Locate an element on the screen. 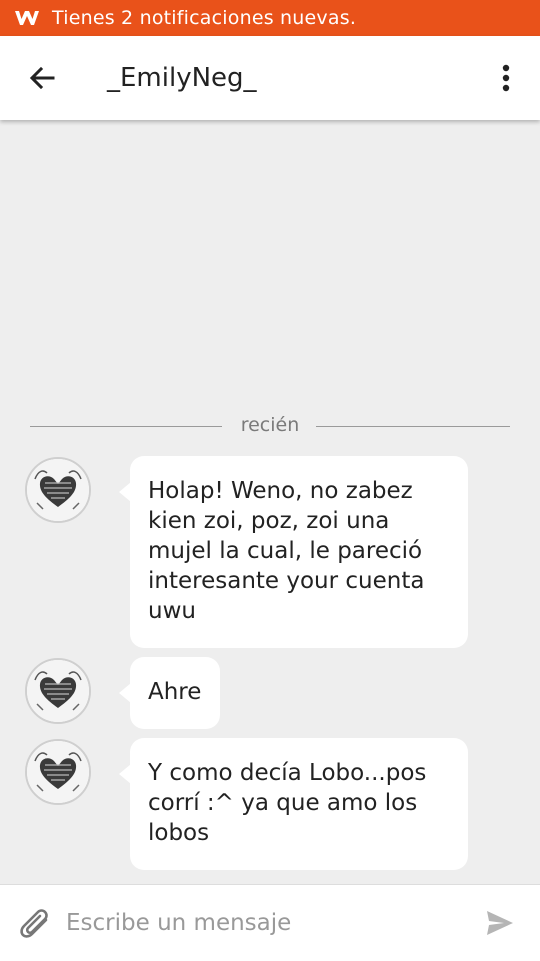 The image size is (540, 961). arrow-left-icon is located at coordinates (42, 78).